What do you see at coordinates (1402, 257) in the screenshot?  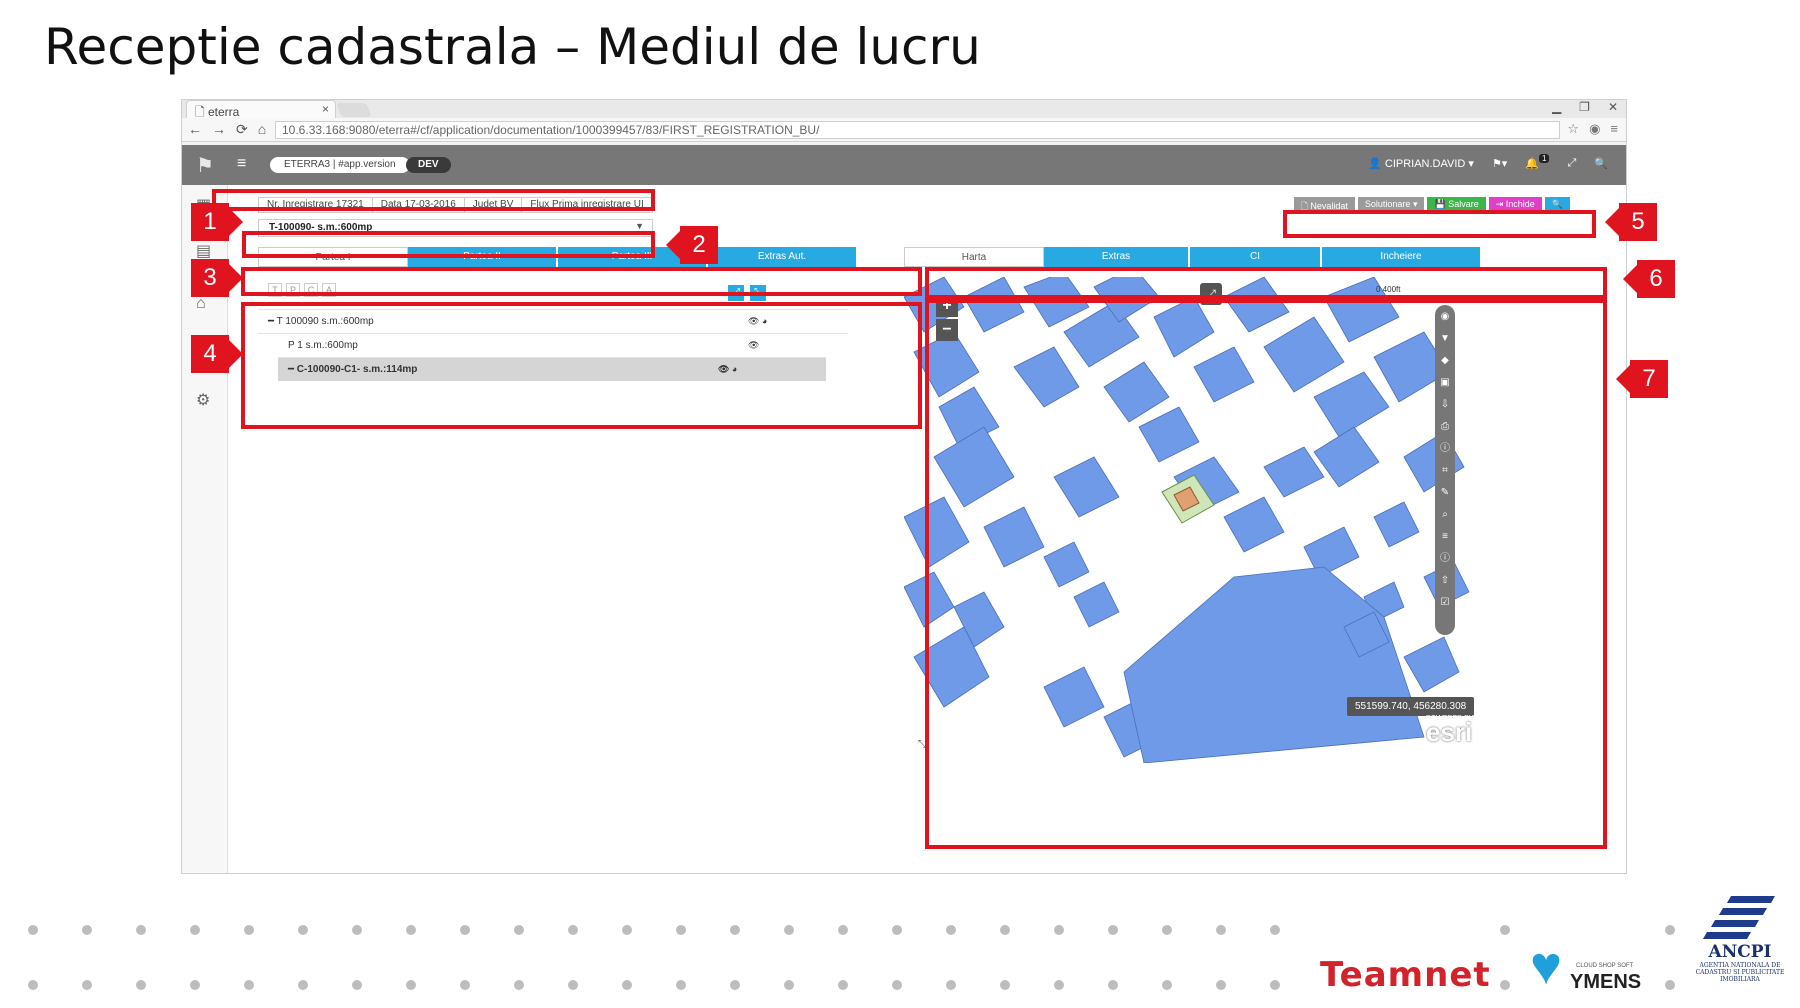 I see `tab-incheiere: Incheiere` at bounding box center [1402, 257].